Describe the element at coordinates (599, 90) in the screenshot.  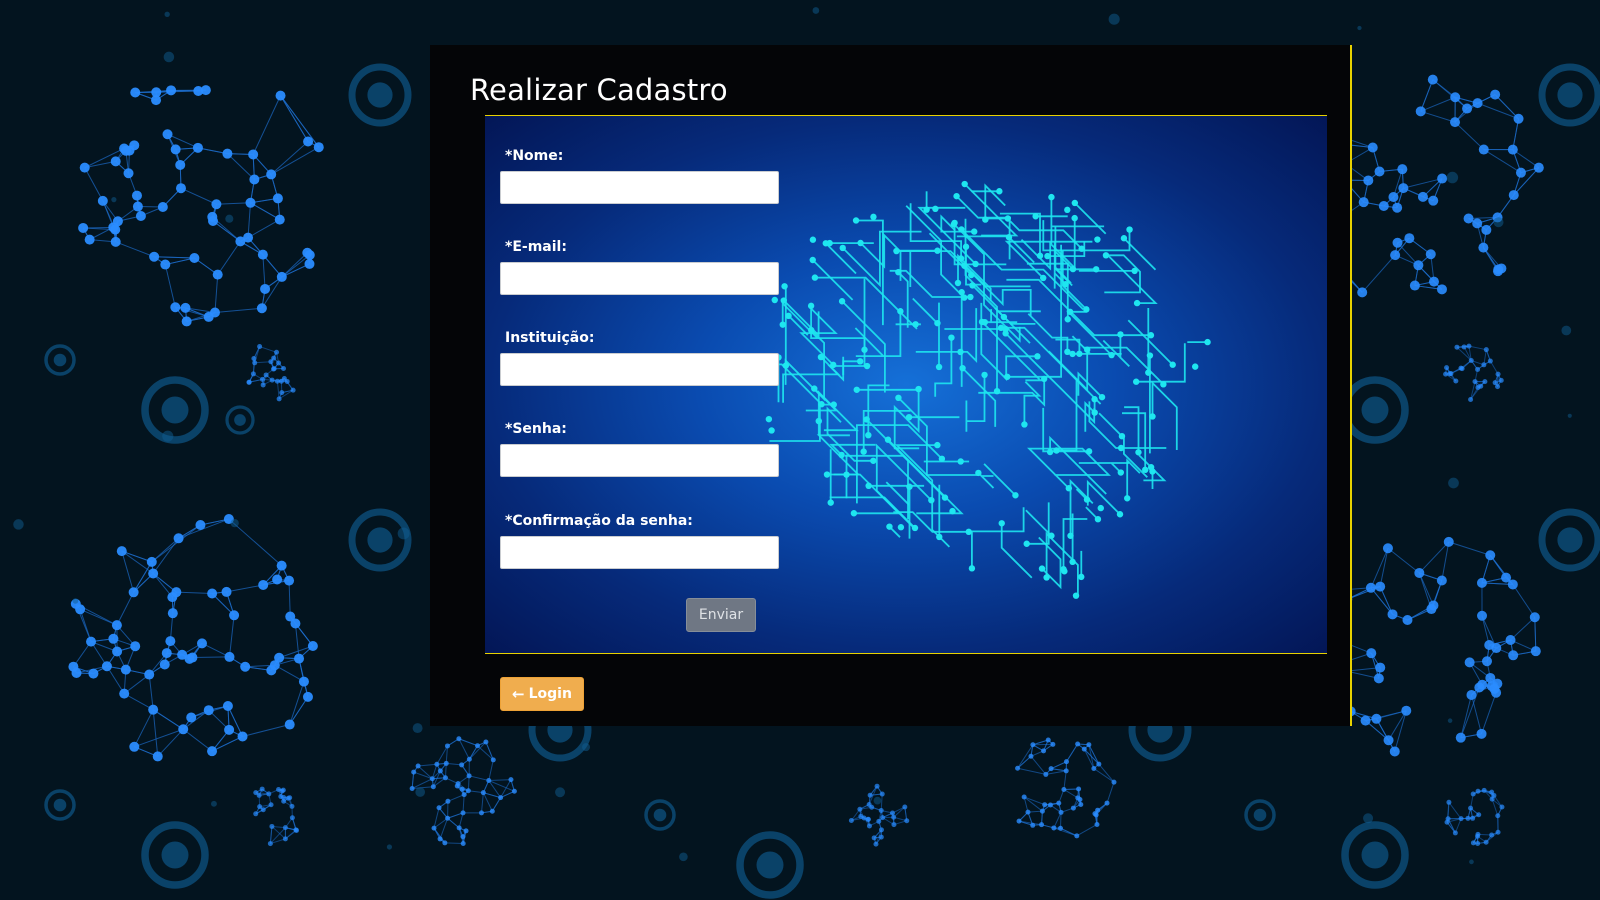
I see `page-title: Realizar Cadastro` at that location.